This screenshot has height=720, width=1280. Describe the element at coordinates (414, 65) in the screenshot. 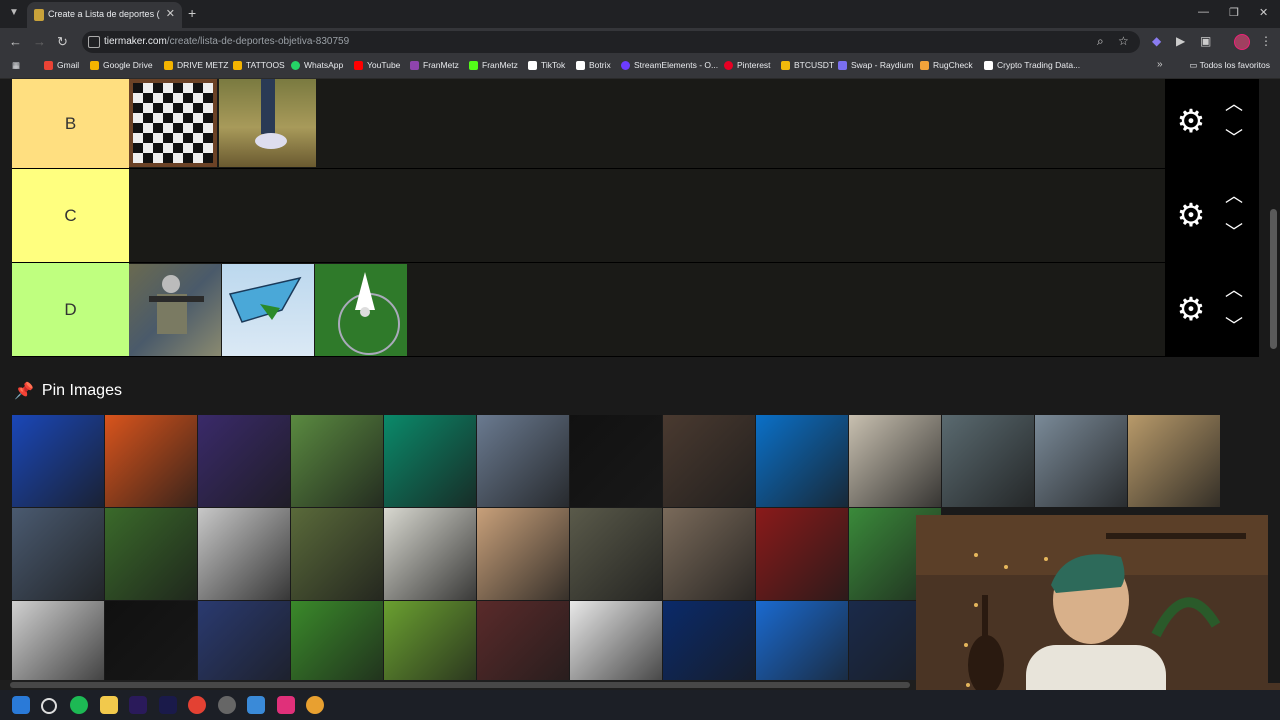

I see `twitch-icon` at that location.